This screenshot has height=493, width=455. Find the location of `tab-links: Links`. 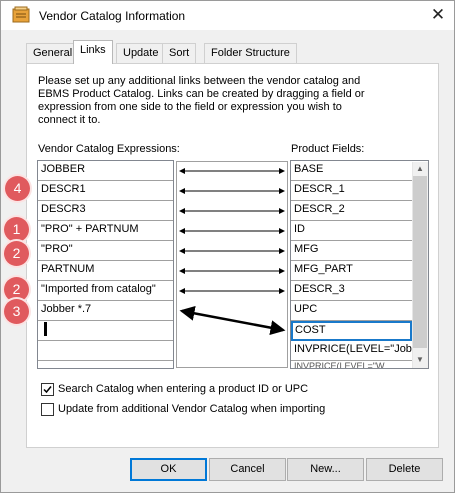

tab-links: Links is located at coordinates (93, 52).